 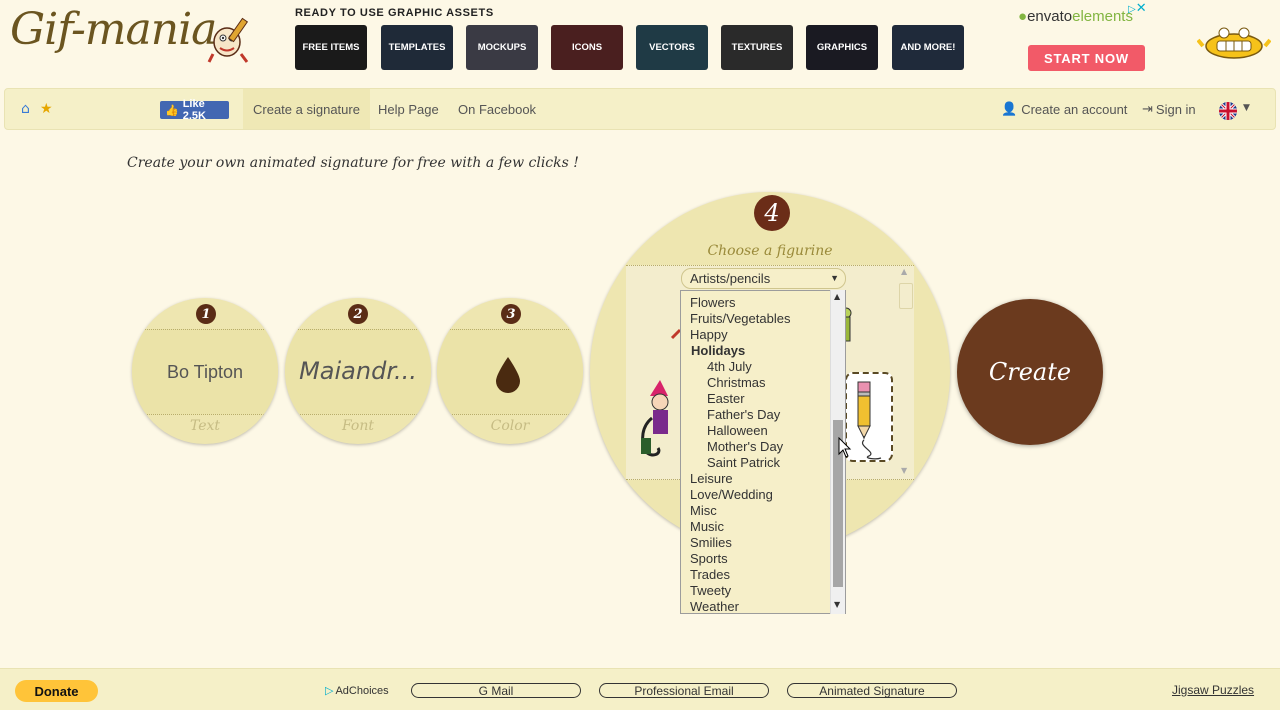 I want to click on dropdown-option: Love/Wedding, so click(x=731, y=494).